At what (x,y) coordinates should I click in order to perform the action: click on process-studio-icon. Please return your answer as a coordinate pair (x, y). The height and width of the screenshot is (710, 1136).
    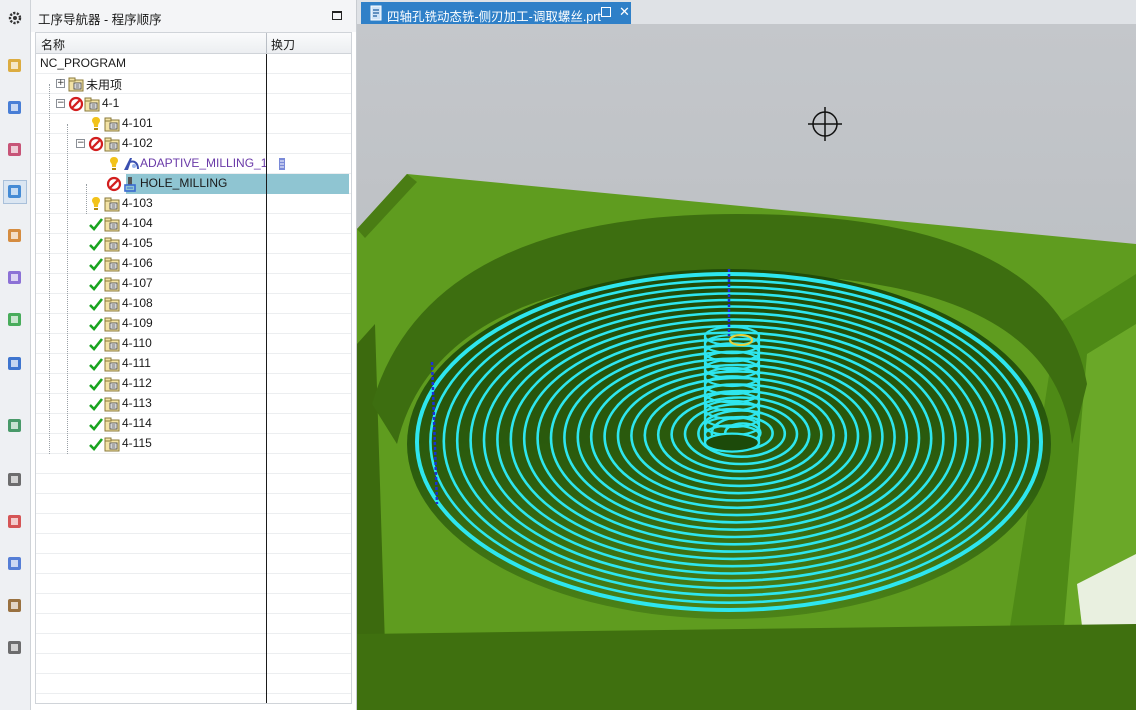
    Looking at the image, I should click on (15, 606).